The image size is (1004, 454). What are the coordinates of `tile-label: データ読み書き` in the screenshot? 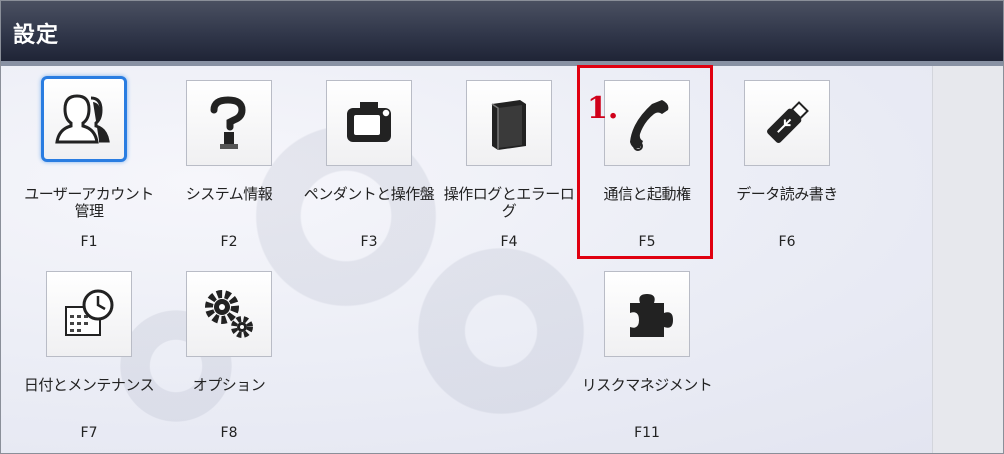 It's located at (787, 194).